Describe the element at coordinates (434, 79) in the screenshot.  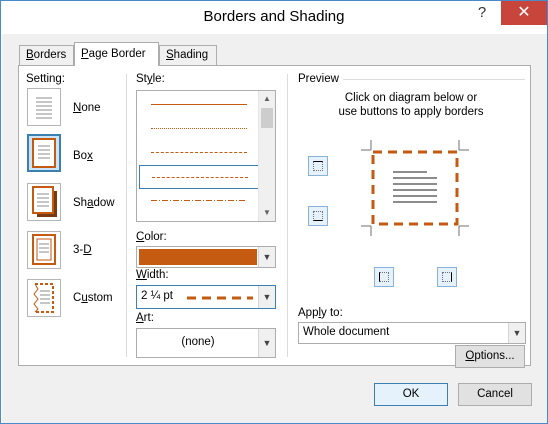
I see `preview-rule` at that location.